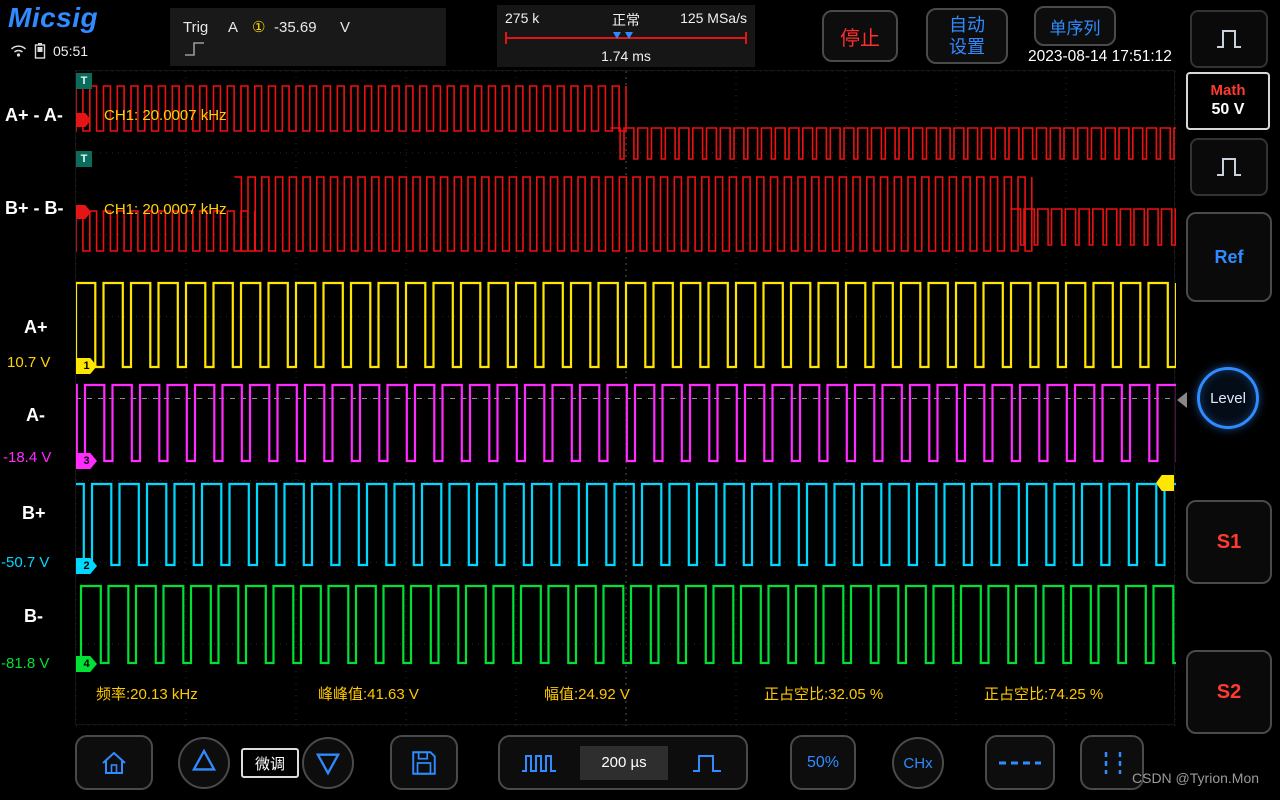 This screenshot has width=1280, height=800. I want to click on triangle-down-icon, so click(328, 764).